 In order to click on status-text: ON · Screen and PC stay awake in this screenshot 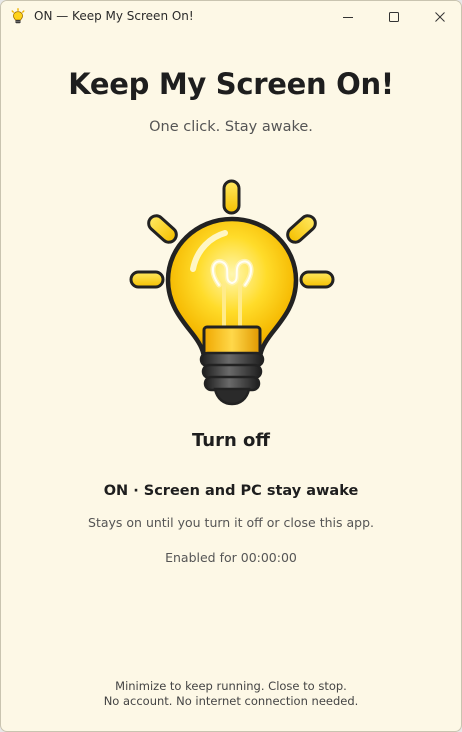, I will do `click(231, 491)`.